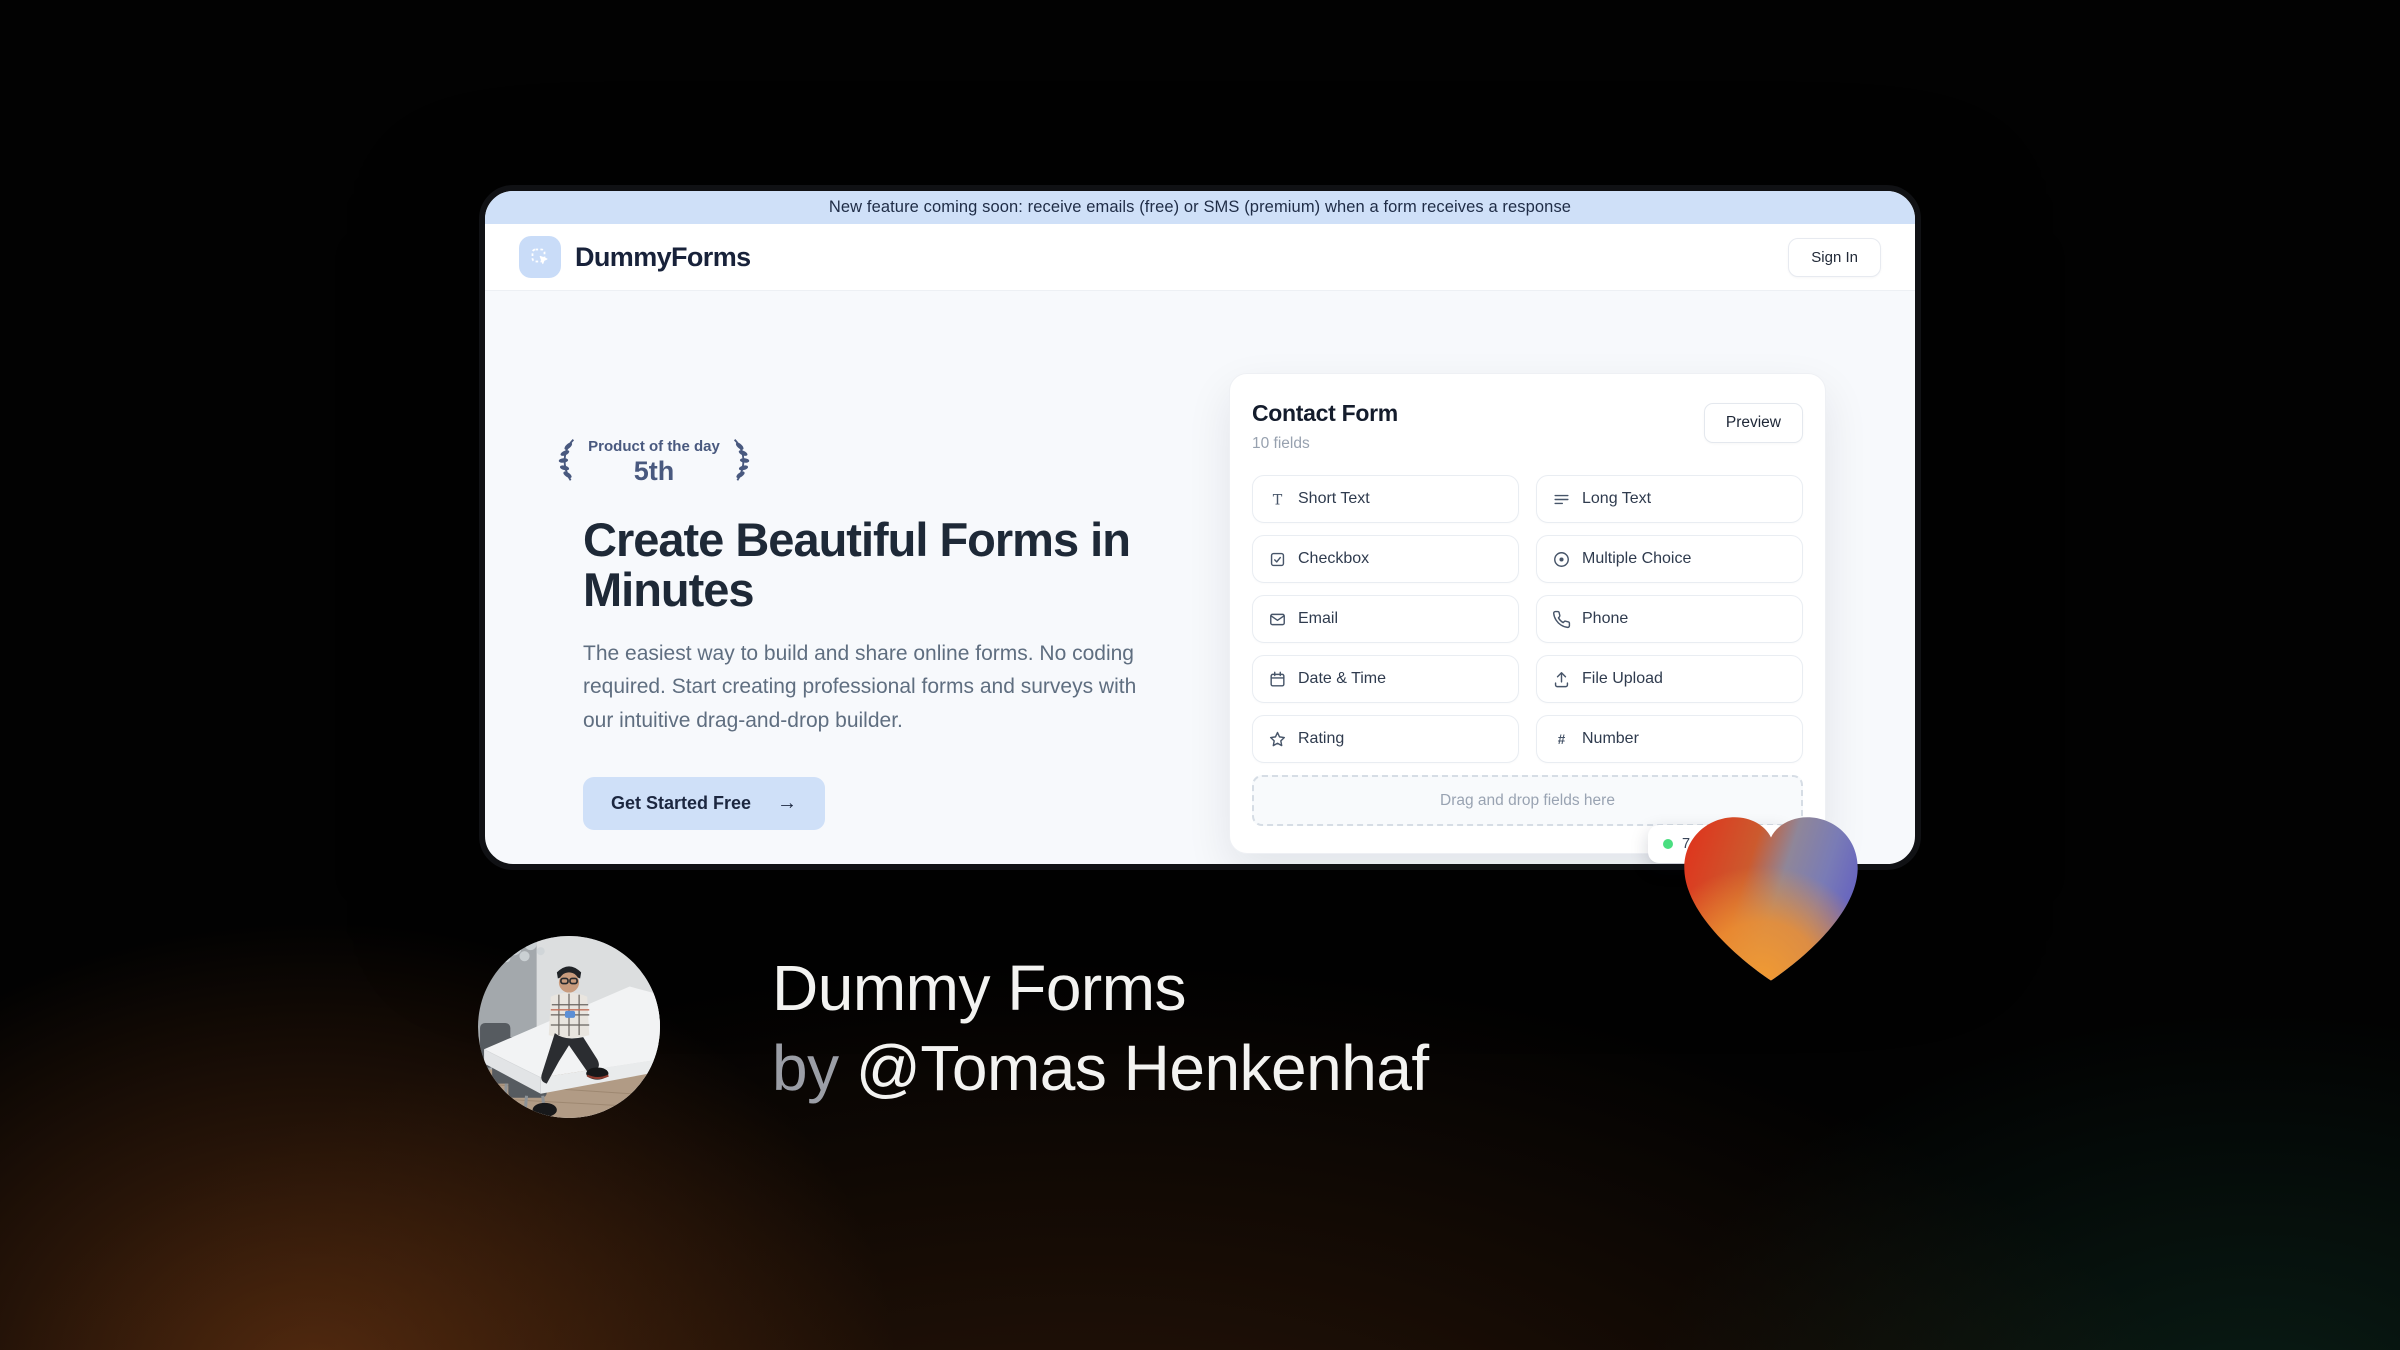 Image resolution: width=2400 pixels, height=1350 pixels. What do you see at coordinates (1753, 423) in the screenshot?
I see `preview-button: Preview` at bounding box center [1753, 423].